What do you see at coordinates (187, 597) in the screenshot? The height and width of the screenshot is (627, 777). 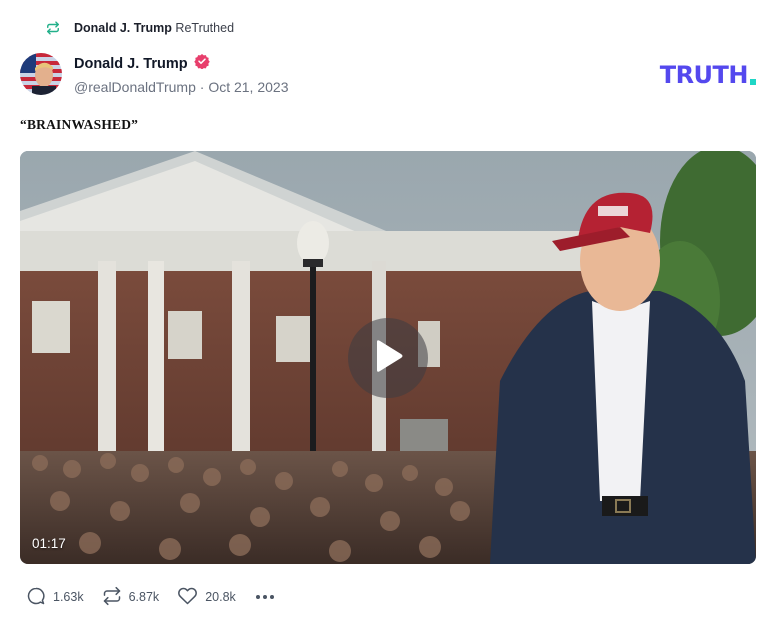 I see `heart-icon` at bounding box center [187, 597].